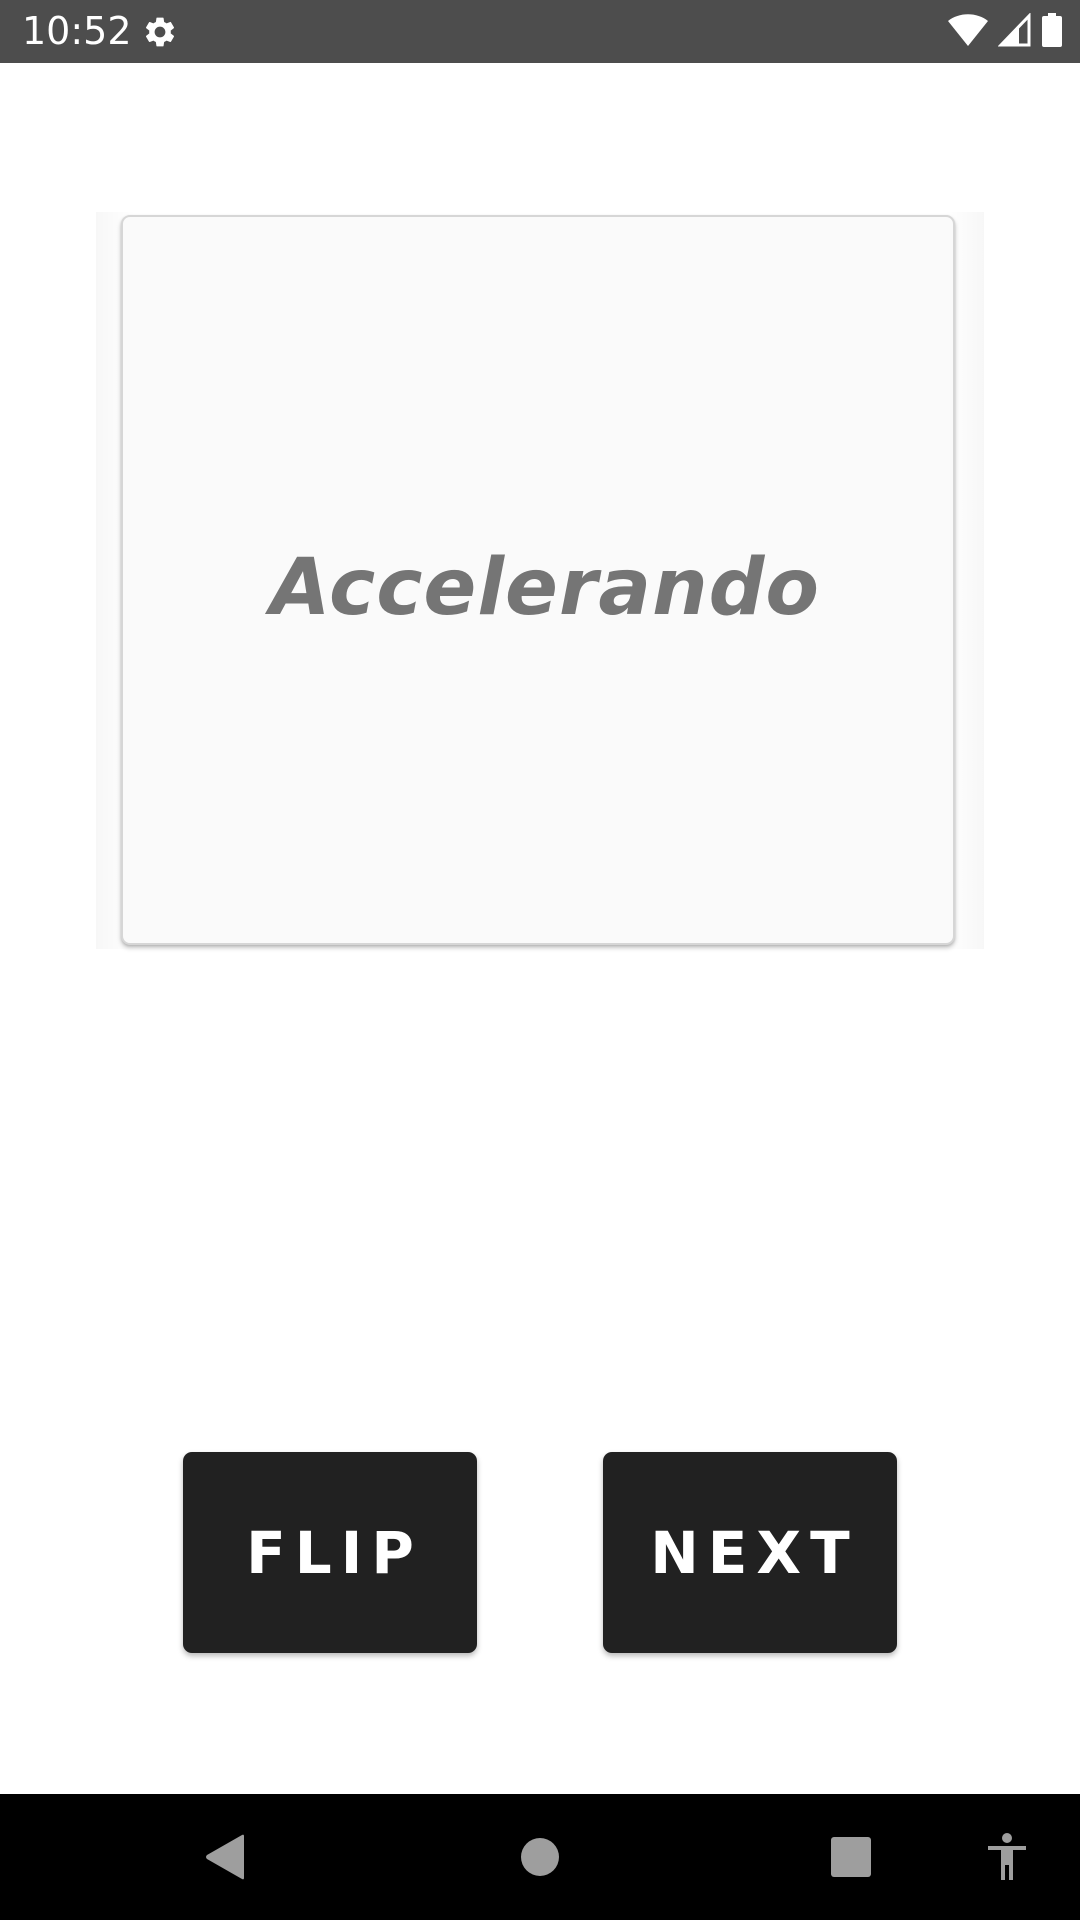  What do you see at coordinates (77, 31) in the screenshot?
I see `status-time: 10:52` at bounding box center [77, 31].